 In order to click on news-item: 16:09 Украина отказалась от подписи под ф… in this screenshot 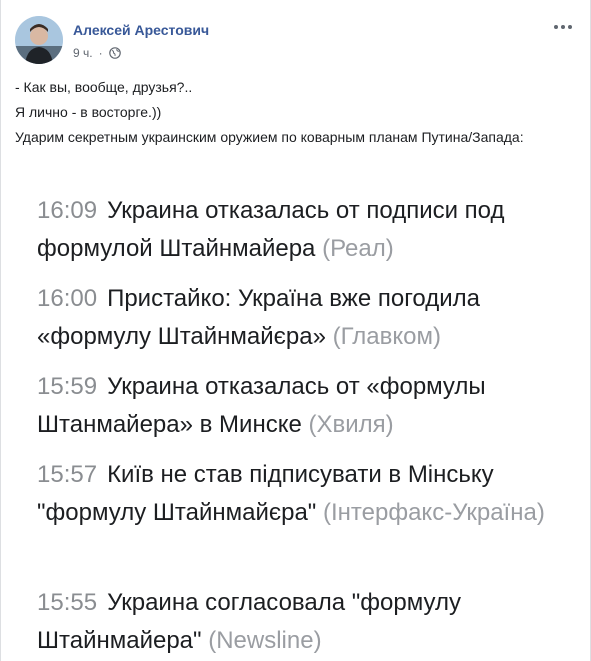, I will do `click(305, 230)`.